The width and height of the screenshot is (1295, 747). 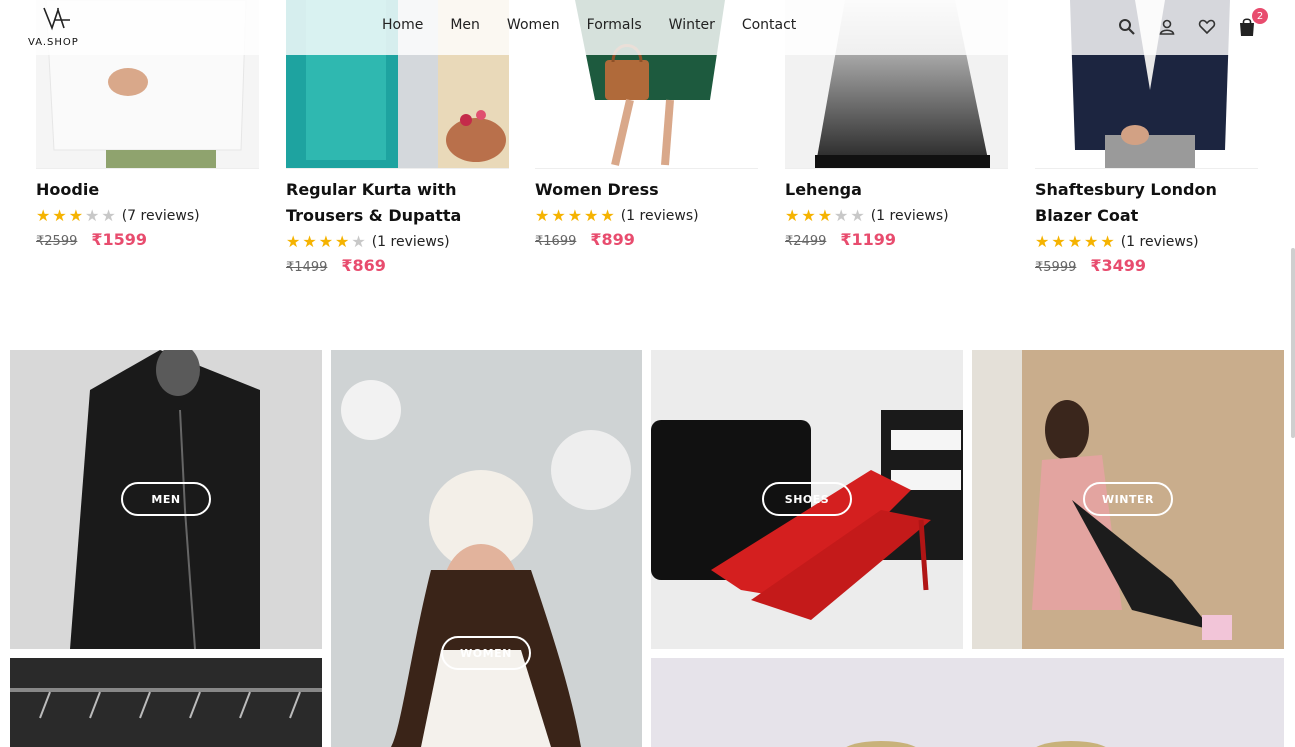 I want to click on sale-price: ₹899, so click(x=612, y=239).